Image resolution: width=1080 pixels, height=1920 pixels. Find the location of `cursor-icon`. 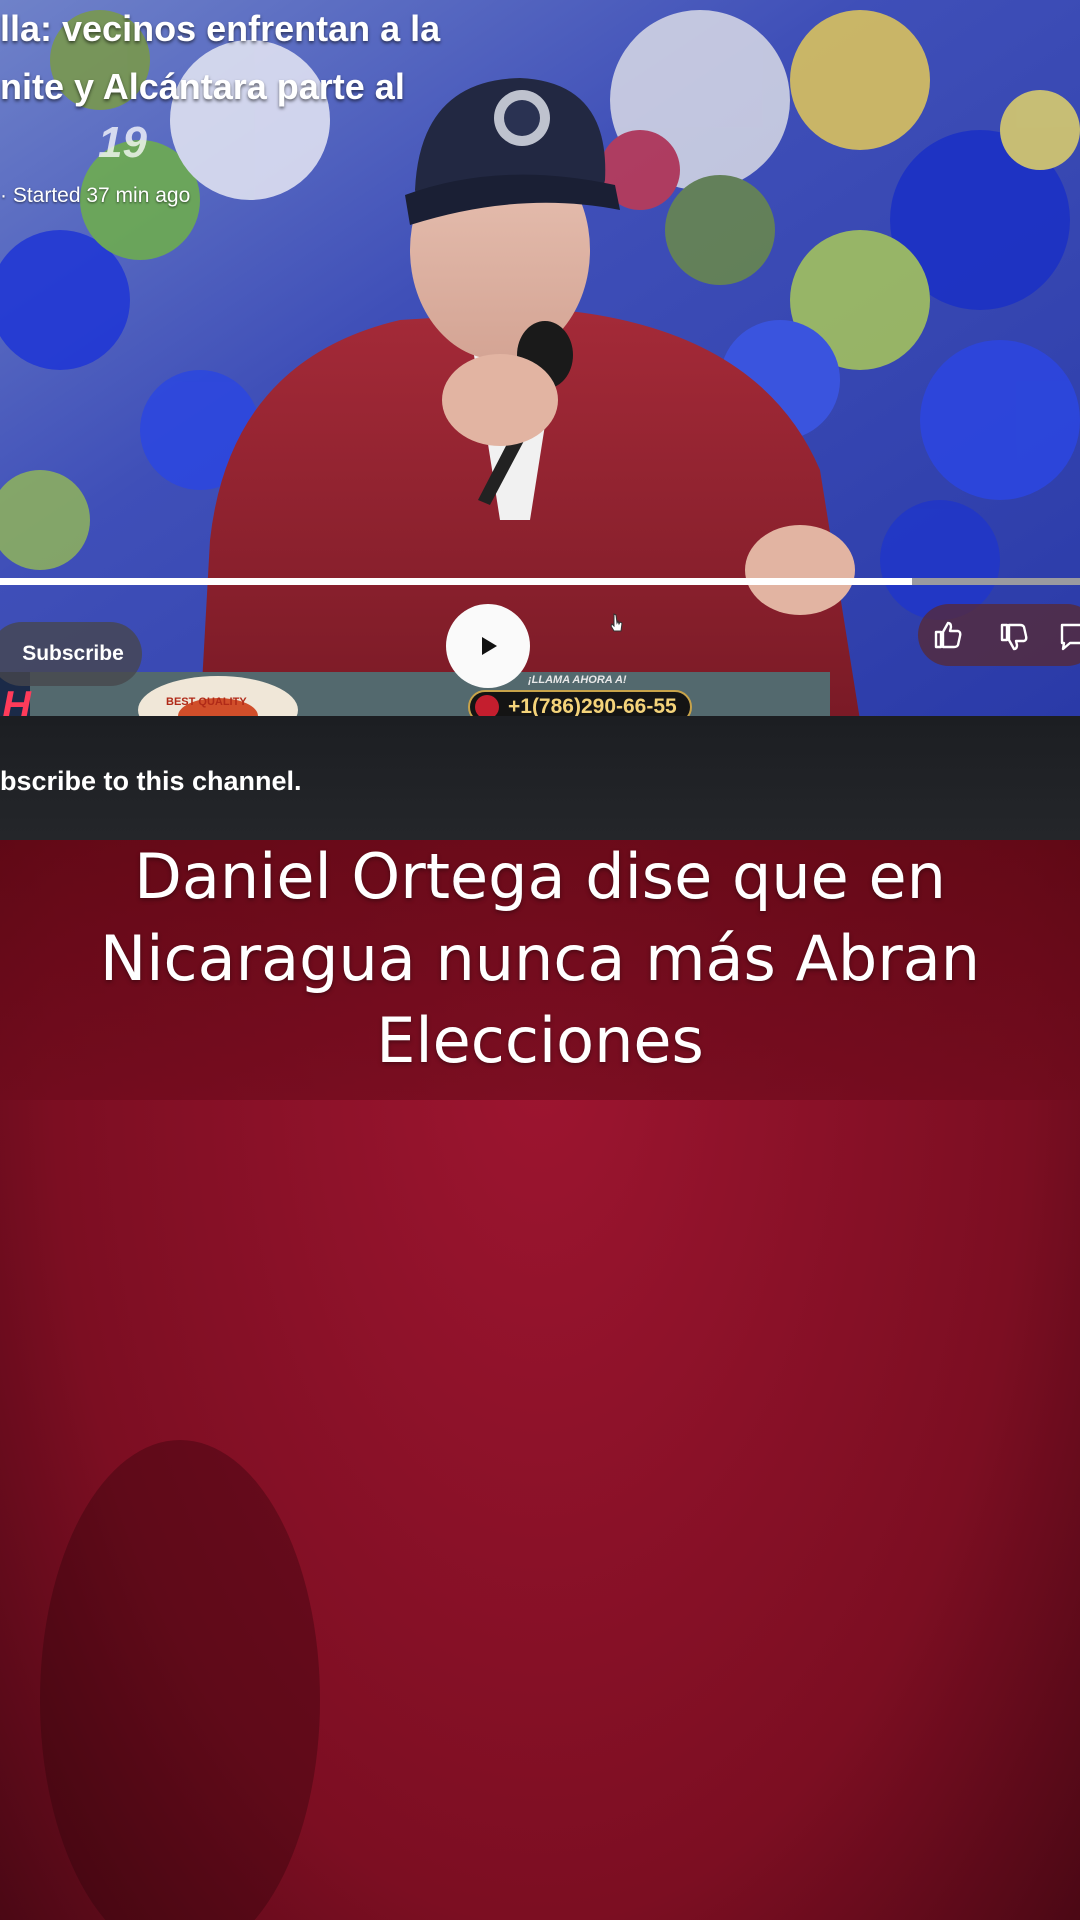

cursor-icon is located at coordinates (616, 622).